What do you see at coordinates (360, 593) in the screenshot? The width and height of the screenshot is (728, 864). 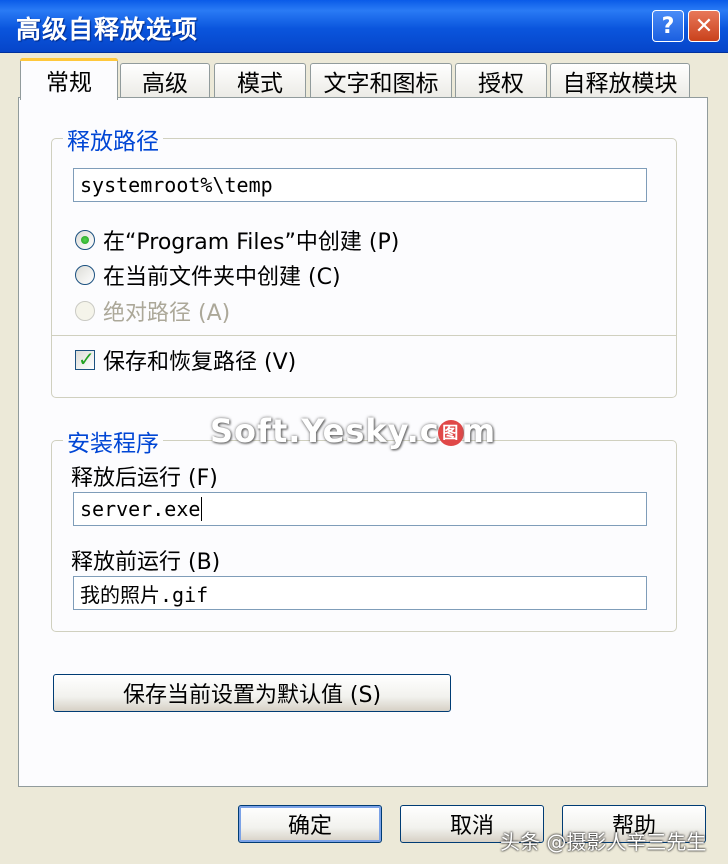 I see `run-before-input: 我的照片.gif` at bounding box center [360, 593].